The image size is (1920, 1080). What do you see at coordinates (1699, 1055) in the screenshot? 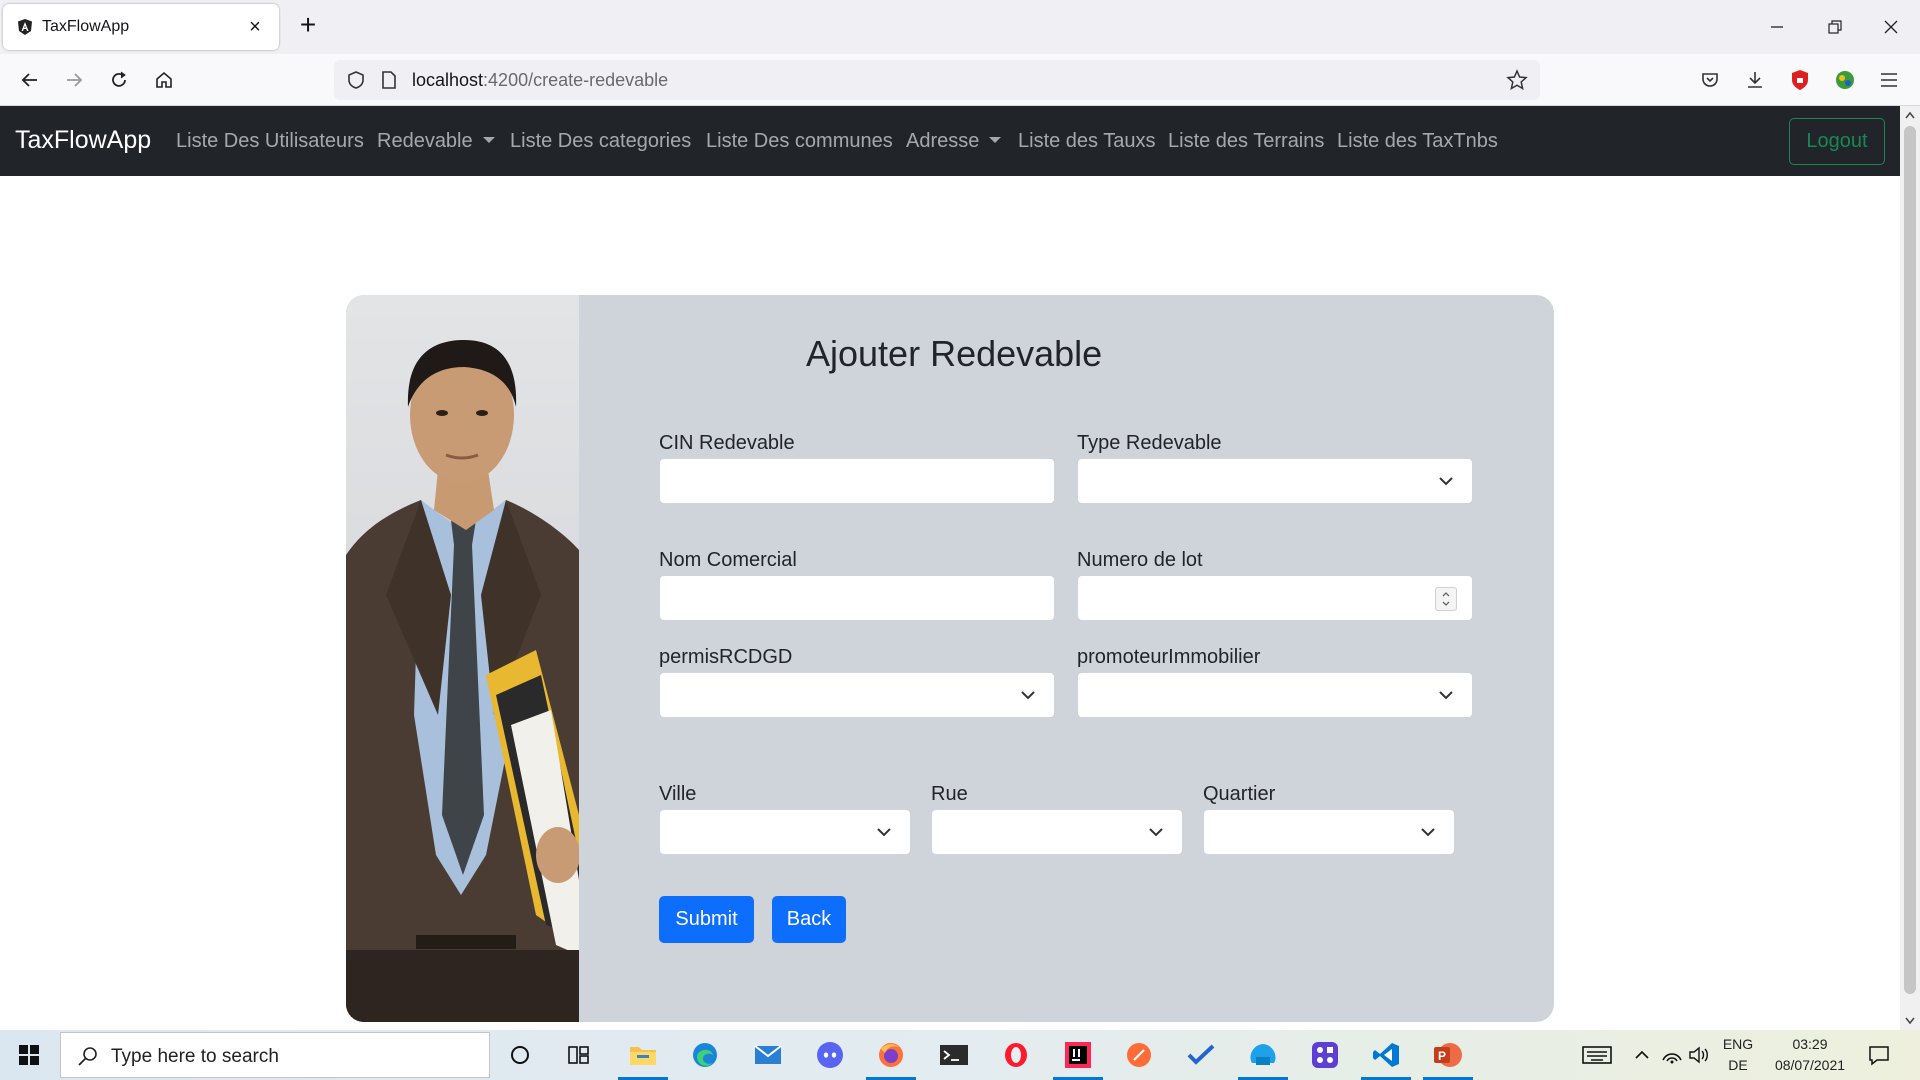
I see `volume-icon` at bounding box center [1699, 1055].